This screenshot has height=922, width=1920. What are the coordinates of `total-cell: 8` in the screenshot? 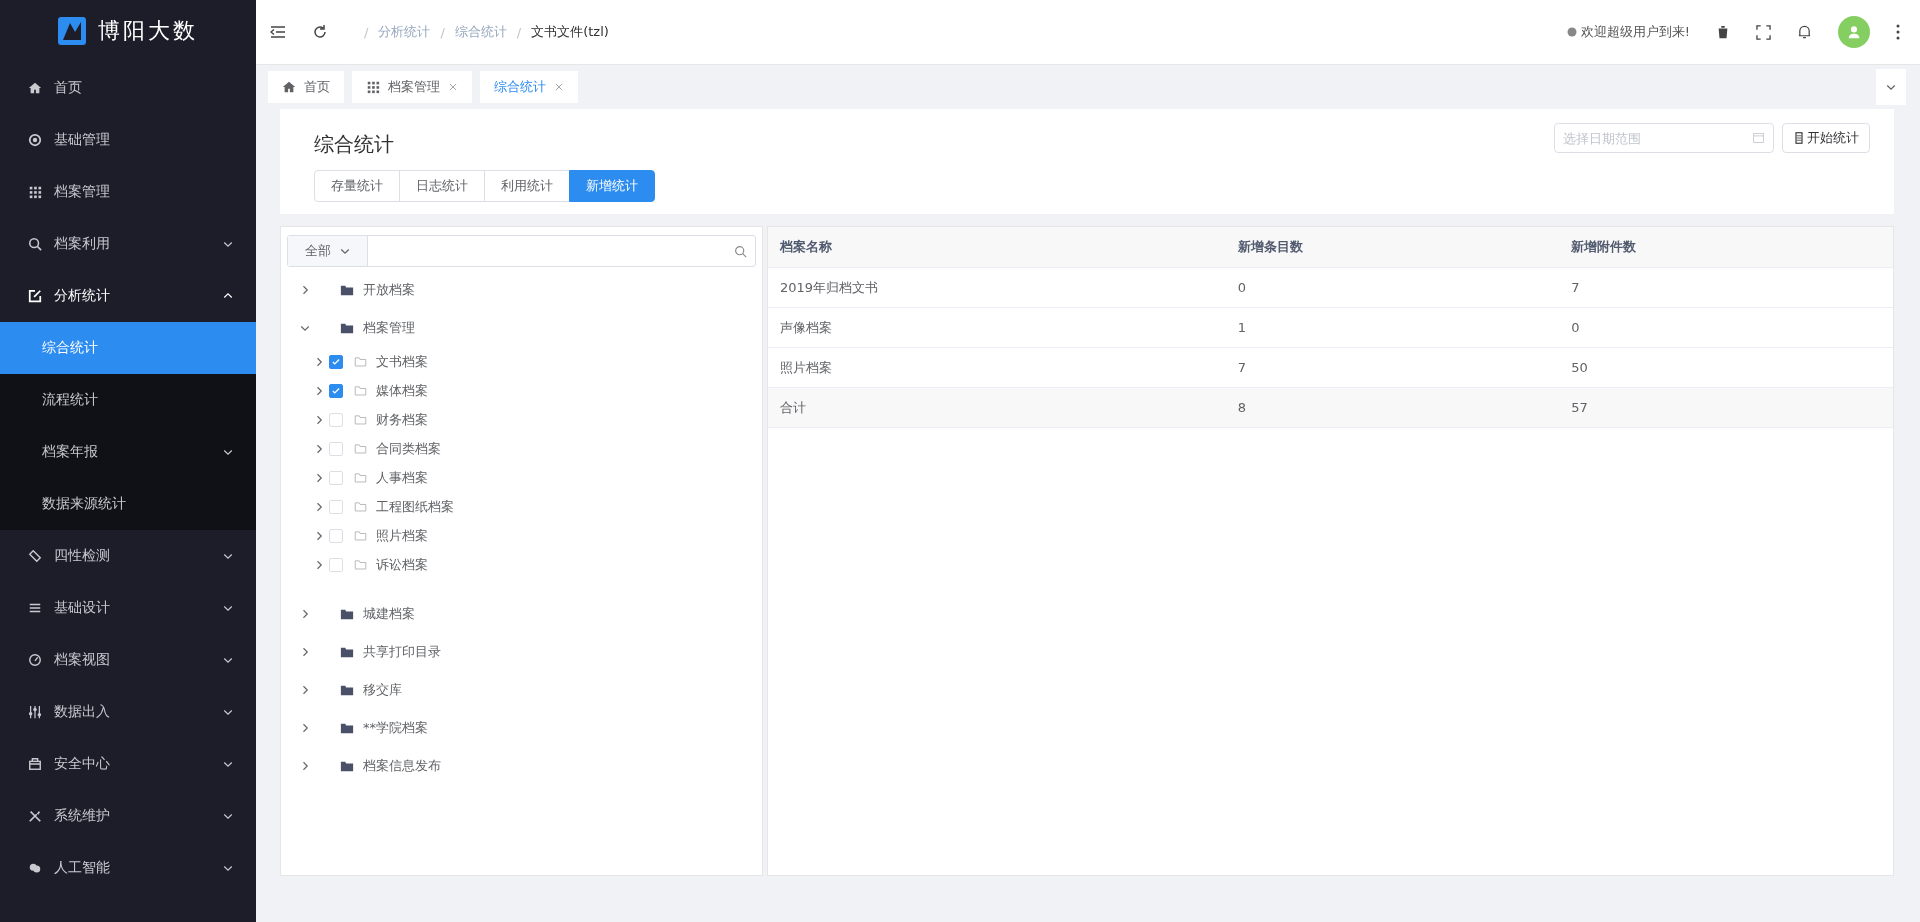 It's located at (1392, 407).